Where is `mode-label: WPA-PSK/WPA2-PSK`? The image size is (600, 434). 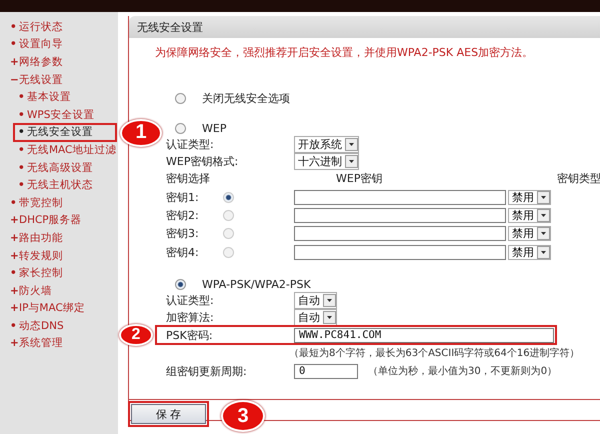 mode-label: WPA-PSK/WPA2-PSK is located at coordinates (256, 284).